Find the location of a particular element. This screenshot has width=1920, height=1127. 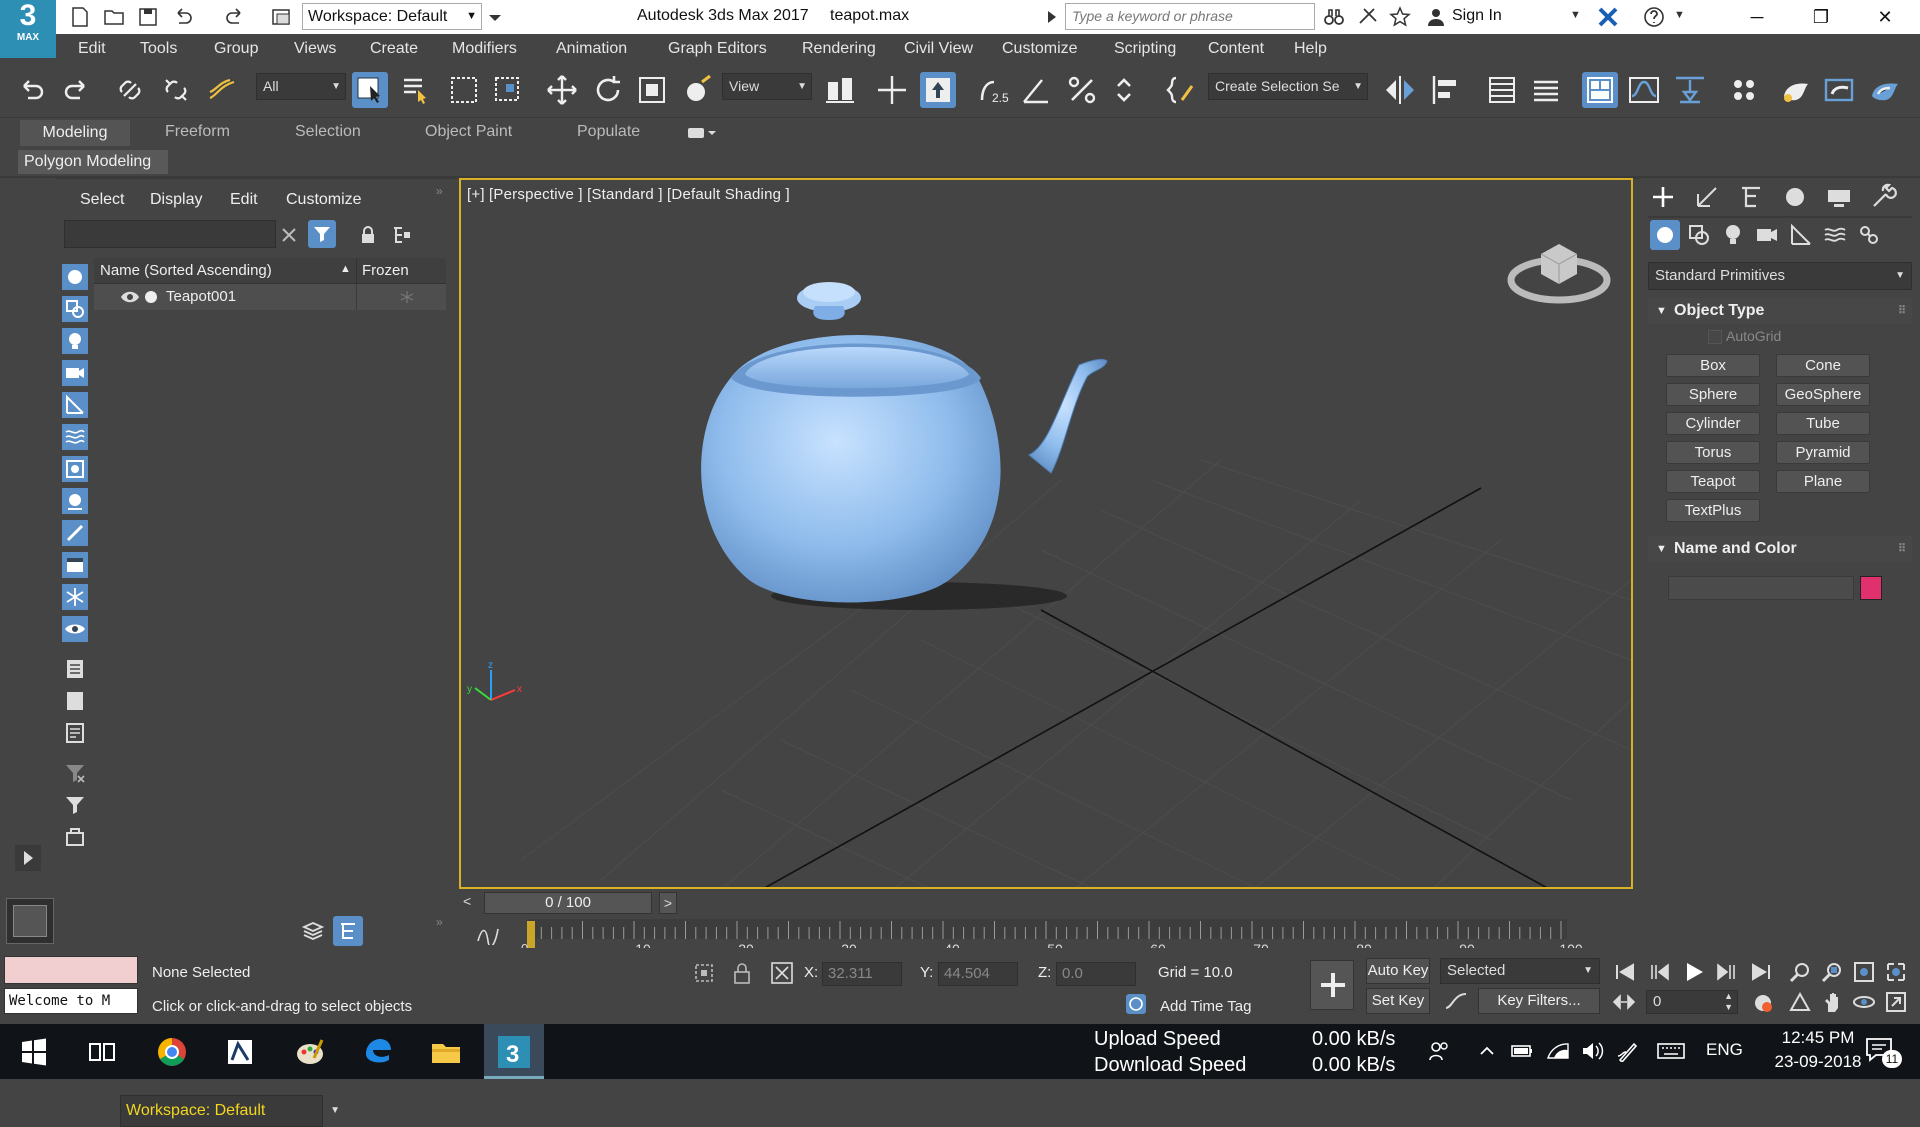

geometry-category-button is located at coordinates (1665, 235).